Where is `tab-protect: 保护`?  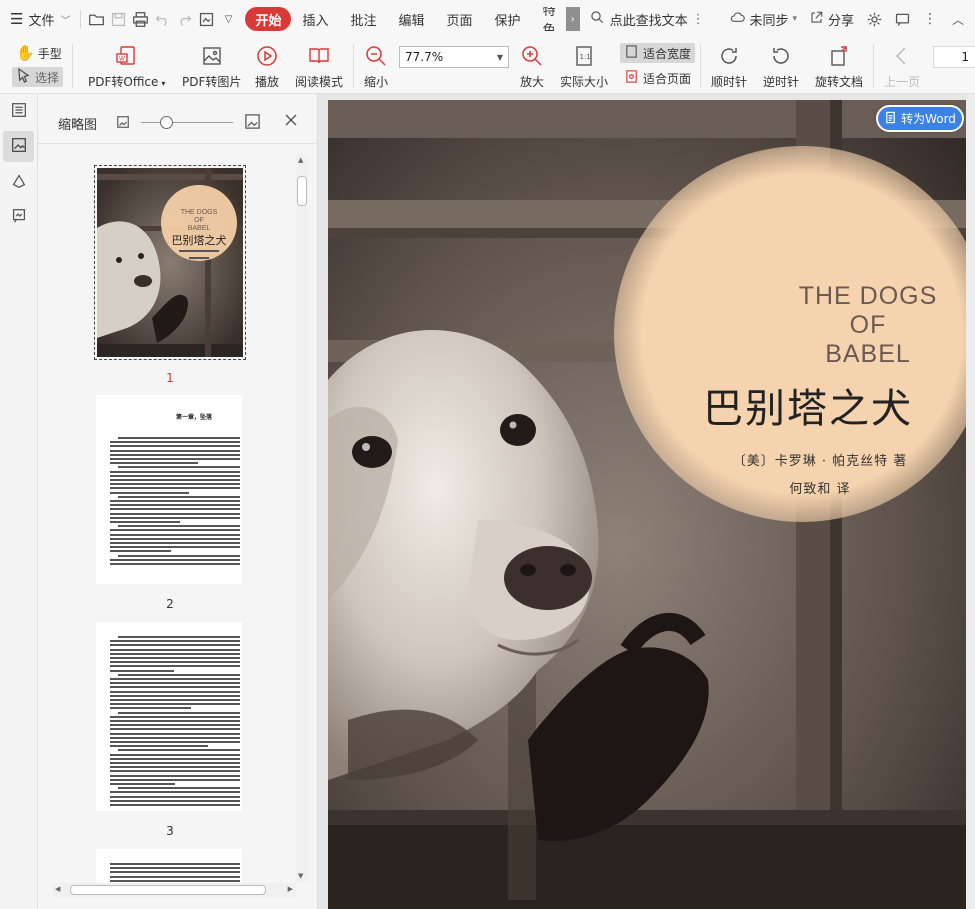 tab-protect: 保护 is located at coordinates (508, 19).